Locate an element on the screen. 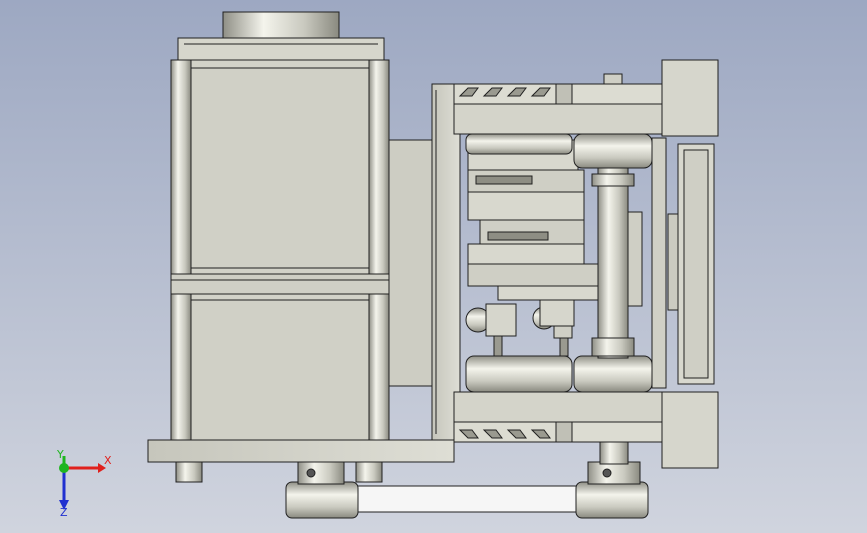 This screenshot has height=533, width=867. gearbox-housing is located at coordinates (411, 263).